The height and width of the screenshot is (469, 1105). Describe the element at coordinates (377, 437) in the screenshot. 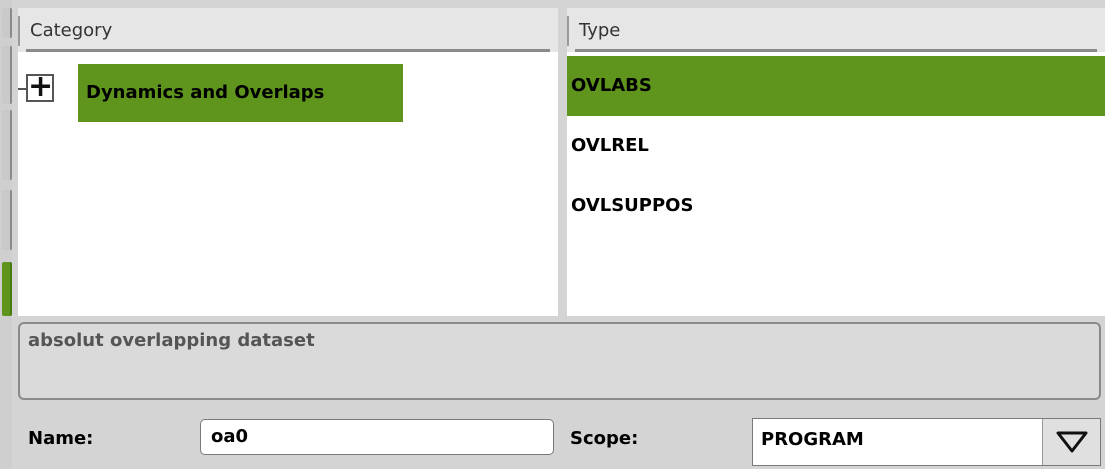

I see `name-input: oa0` at that location.